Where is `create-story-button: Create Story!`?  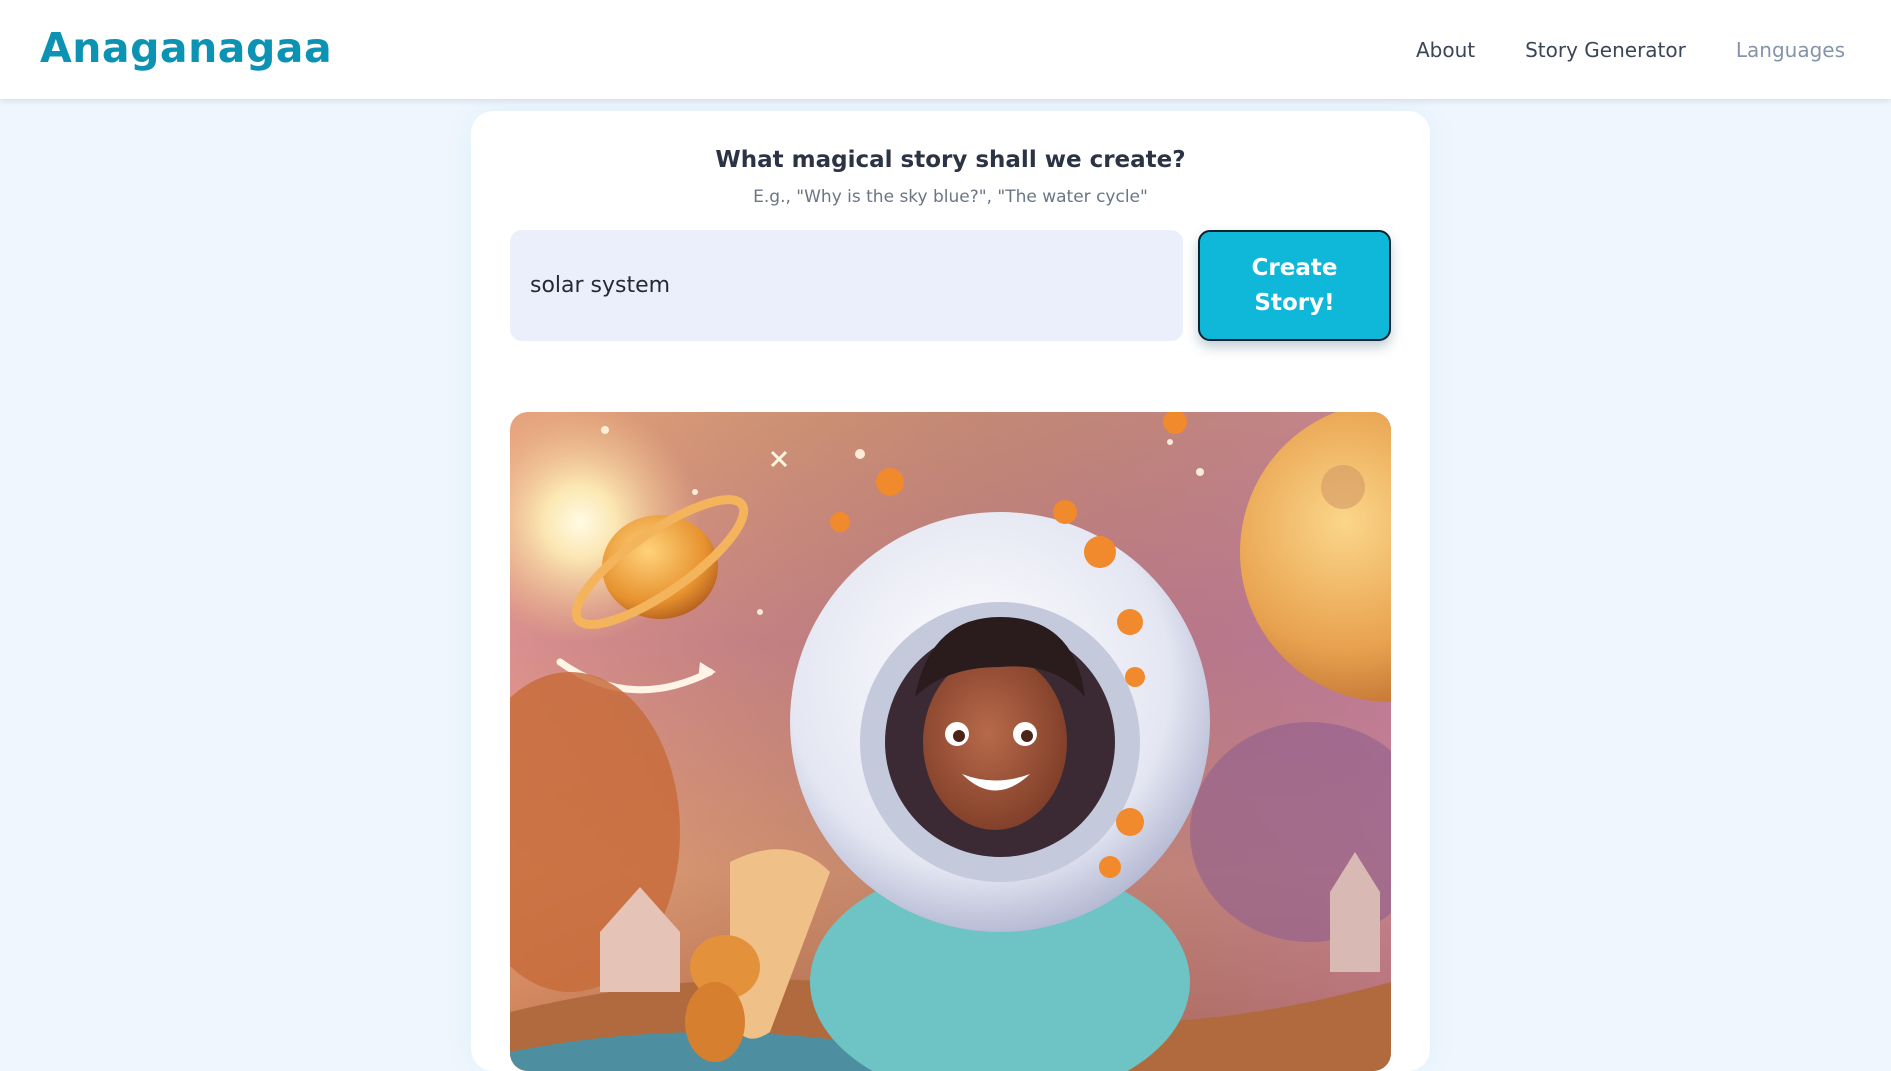
create-story-button: Create Story! is located at coordinates (1294, 285).